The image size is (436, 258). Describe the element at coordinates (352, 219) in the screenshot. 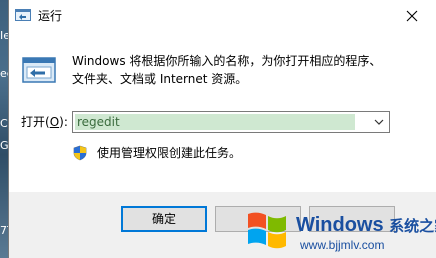

I see `browse-button` at that location.